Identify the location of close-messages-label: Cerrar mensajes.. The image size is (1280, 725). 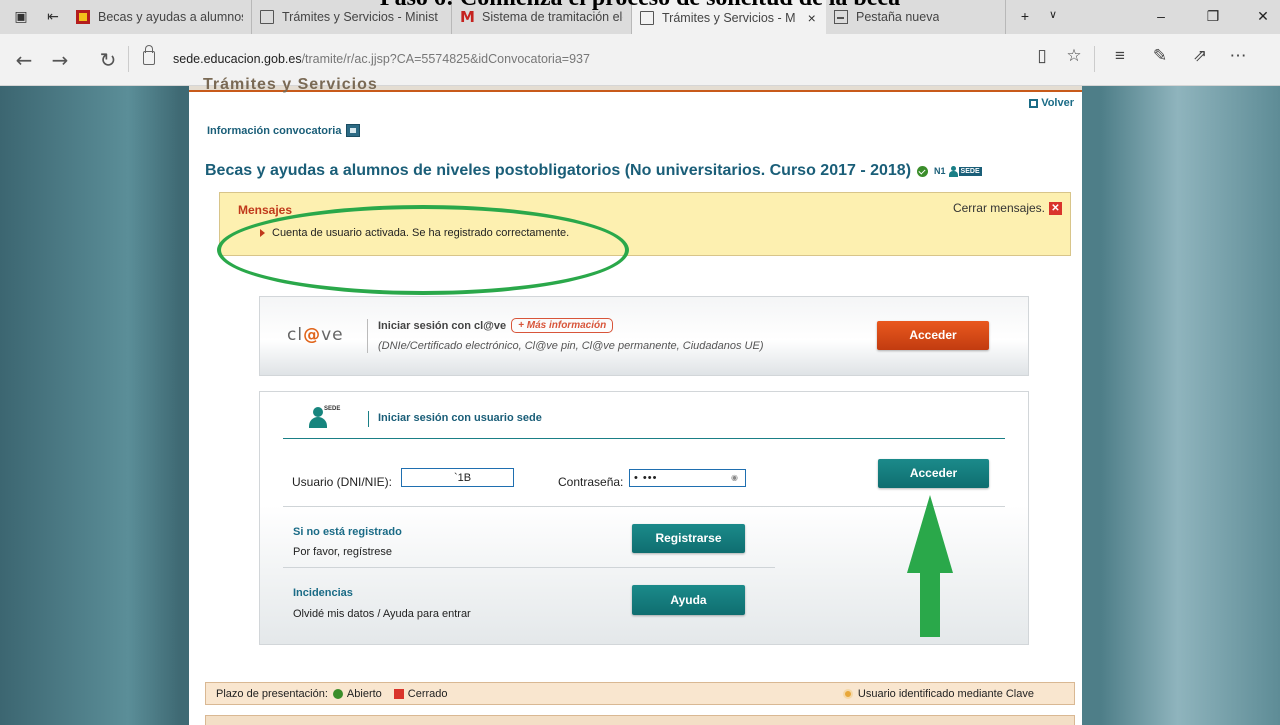
(998, 208).